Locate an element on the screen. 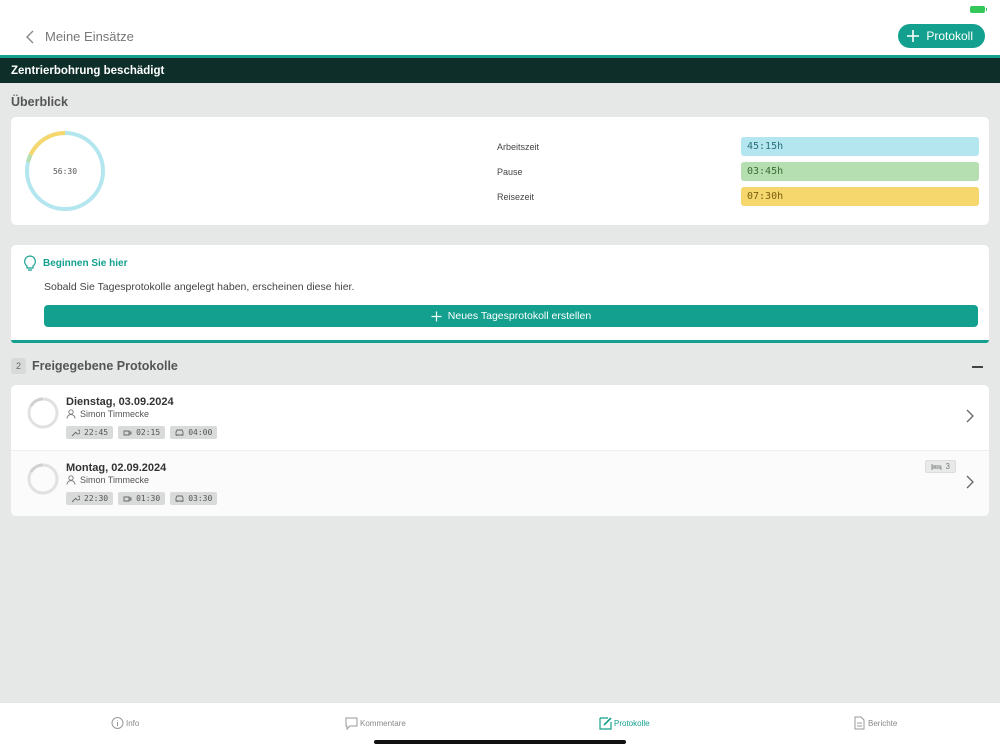 The image size is (1000, 750). travel-time: 04:00 is located at coordinates (200, 432).